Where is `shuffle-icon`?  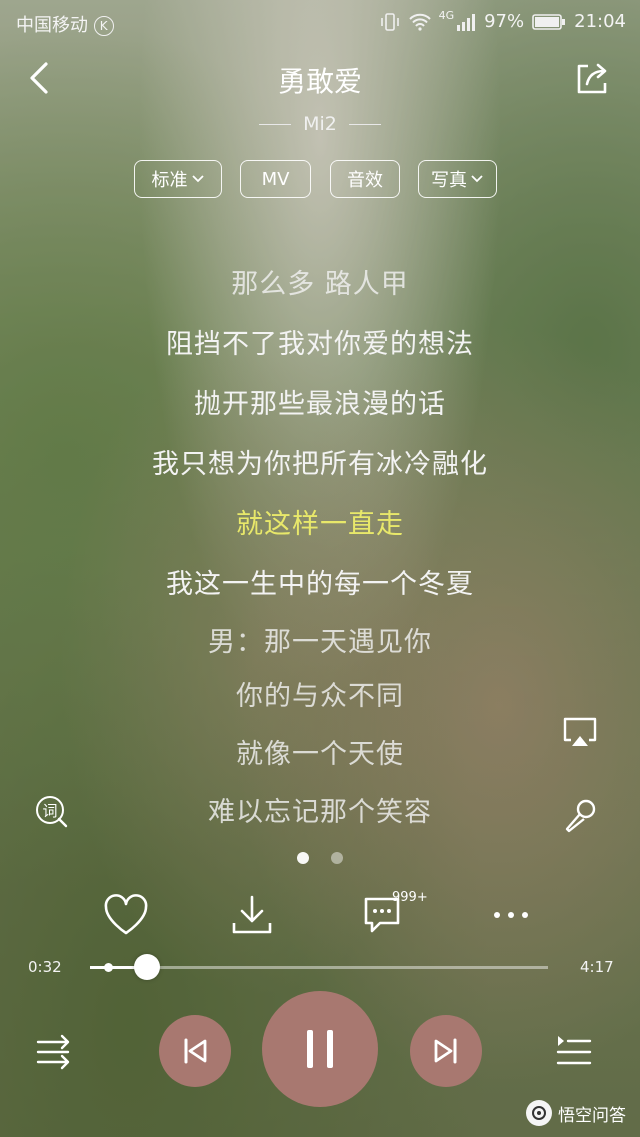
shuffle-icon is located at coordinates (53, 1052).